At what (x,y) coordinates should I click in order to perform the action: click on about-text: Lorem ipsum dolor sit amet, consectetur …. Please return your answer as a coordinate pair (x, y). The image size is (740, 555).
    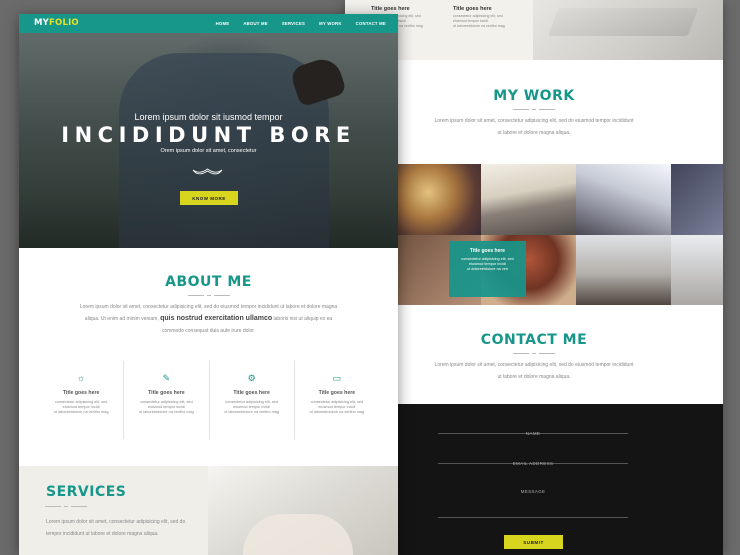
    Looking at the image, I should click on (208, 319).